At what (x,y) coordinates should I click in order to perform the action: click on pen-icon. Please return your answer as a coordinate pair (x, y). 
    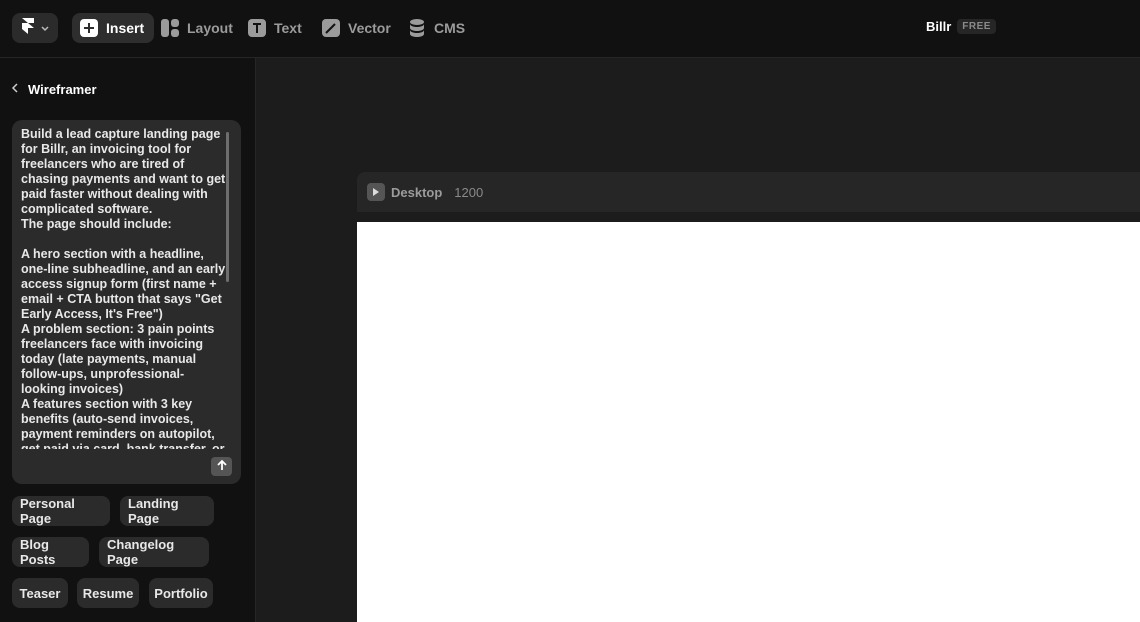
    Looking at the image, I should click on (331, 28).